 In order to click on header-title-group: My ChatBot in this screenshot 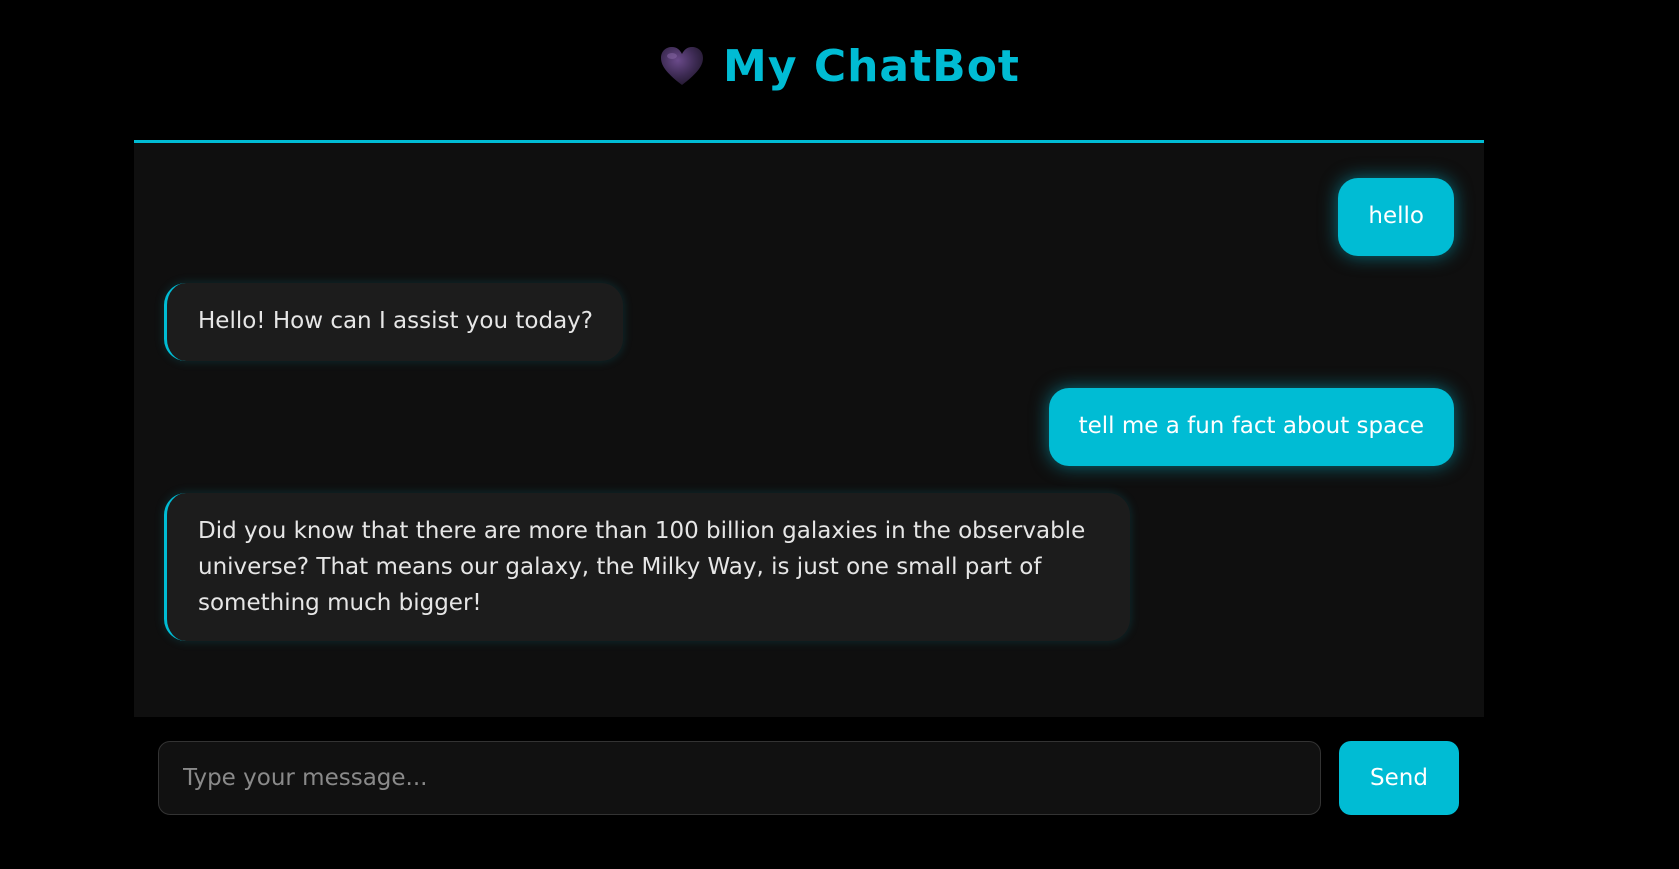, I will do `click(839, 66)`.